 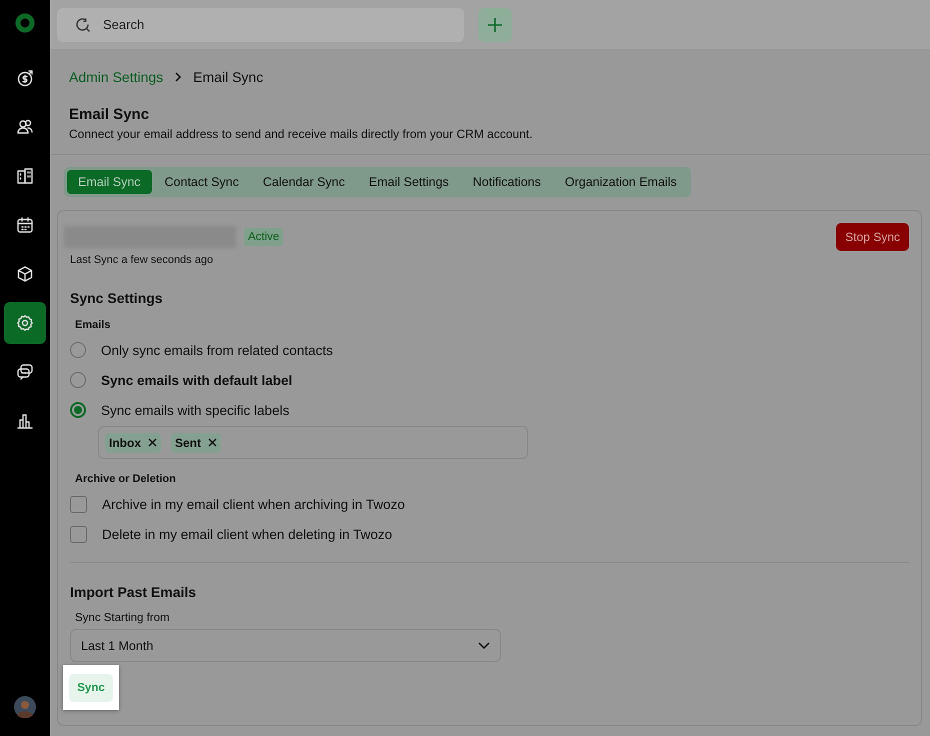 What do you see at coordinates (872, 237) in the screenshot?
I see `stop-sync-button: Stop Sync` at bounding box center [872, 237].